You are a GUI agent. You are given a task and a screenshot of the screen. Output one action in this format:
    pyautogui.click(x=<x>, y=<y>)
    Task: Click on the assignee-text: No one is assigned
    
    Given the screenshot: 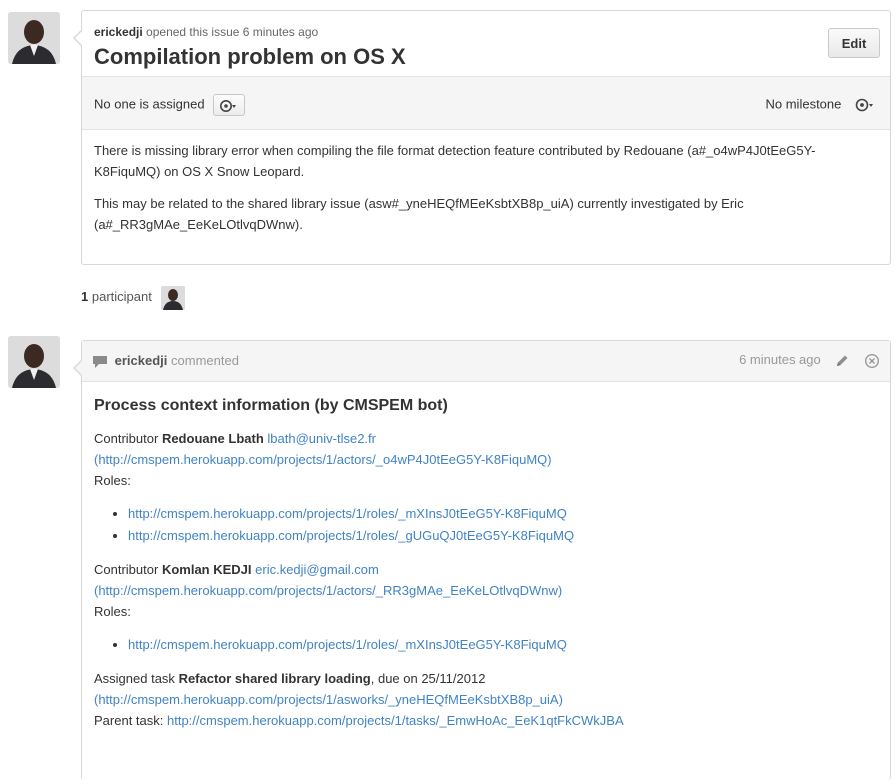 What is the action you would take?
    pyautogui.click(x=149, y=104)
    